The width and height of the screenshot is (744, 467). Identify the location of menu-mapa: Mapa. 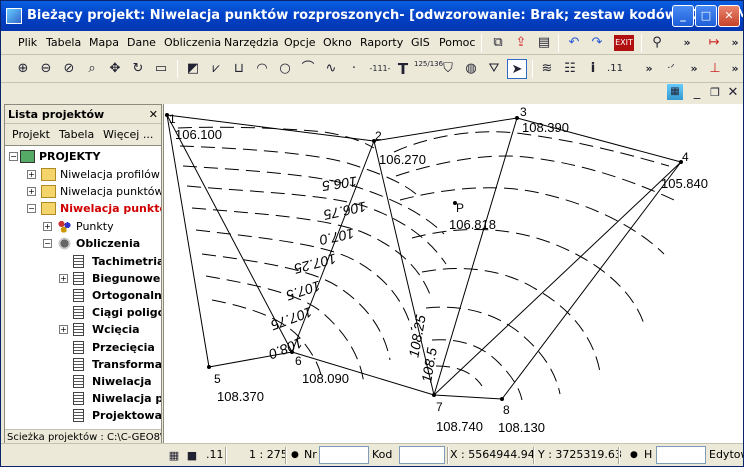
(104, 43).